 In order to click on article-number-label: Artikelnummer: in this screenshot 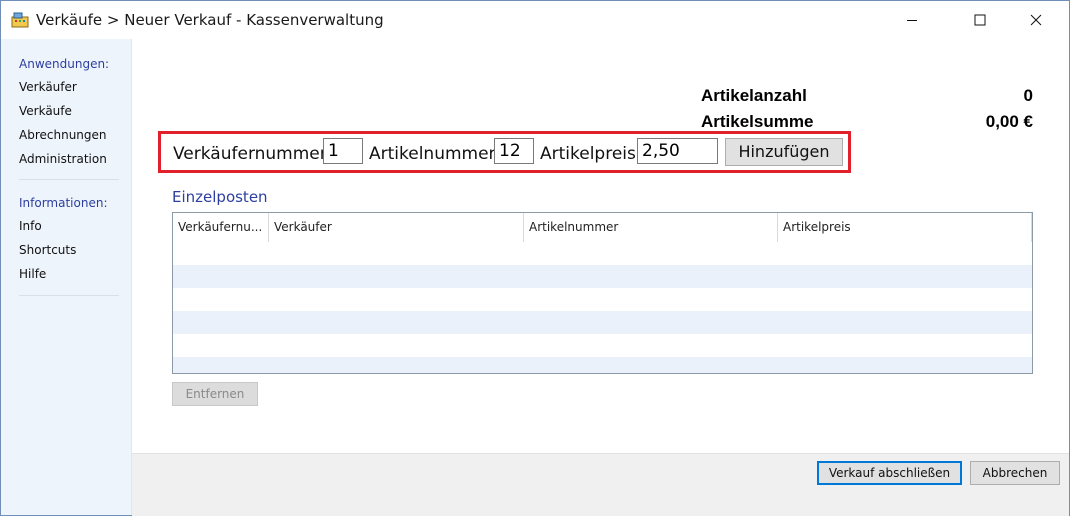, I will do `click(435, 154)`.